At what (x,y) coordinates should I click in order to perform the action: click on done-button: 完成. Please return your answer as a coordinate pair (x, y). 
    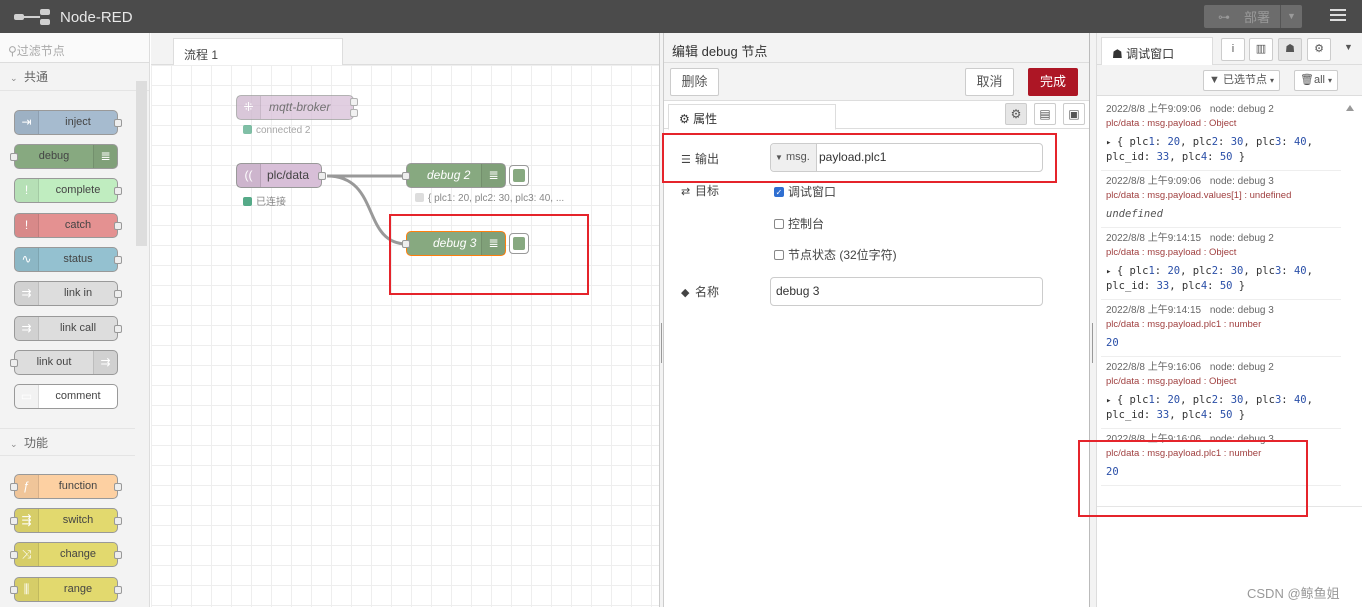
    Looking at the image, I should click on (1053, 82).